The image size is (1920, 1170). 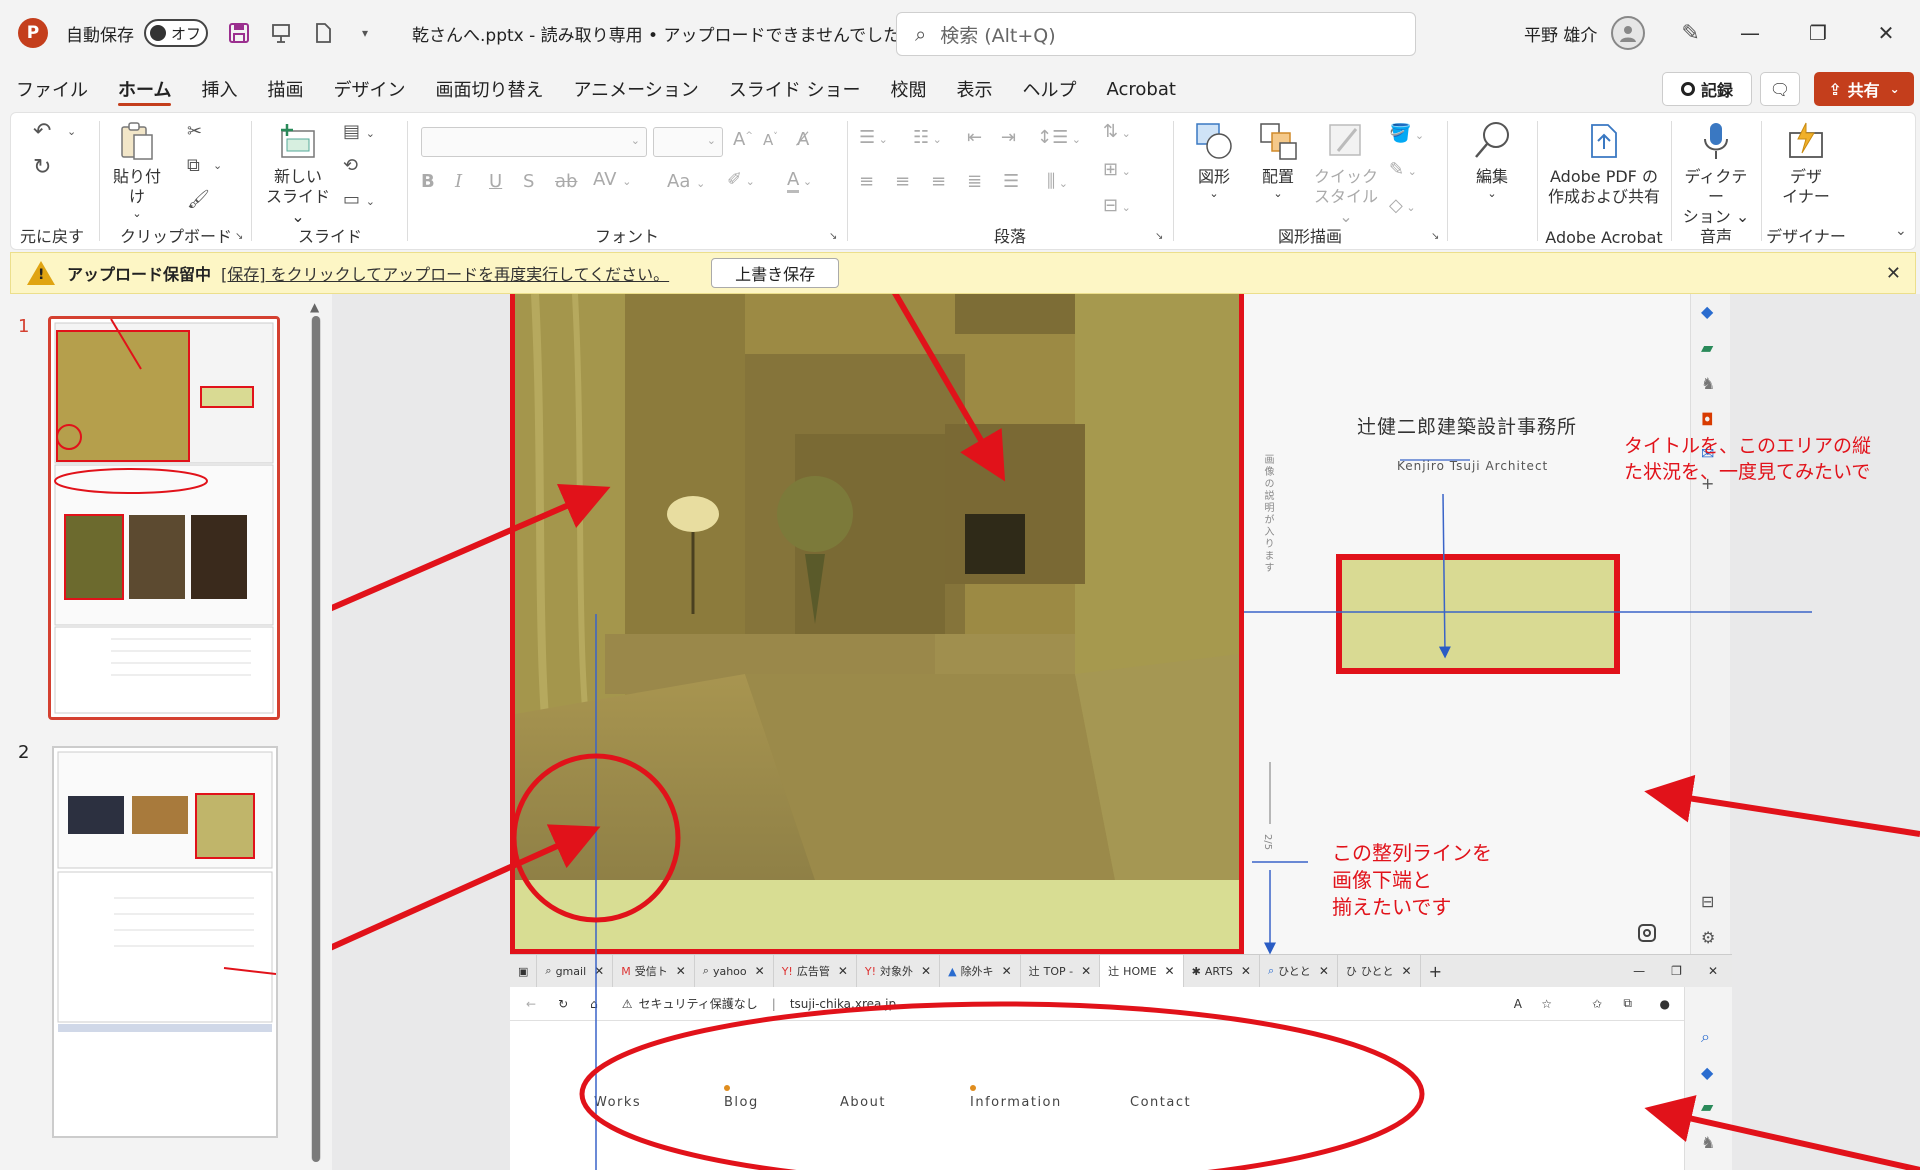 I want to click on comments-button: 🗨, so click(x=1780, y=89).